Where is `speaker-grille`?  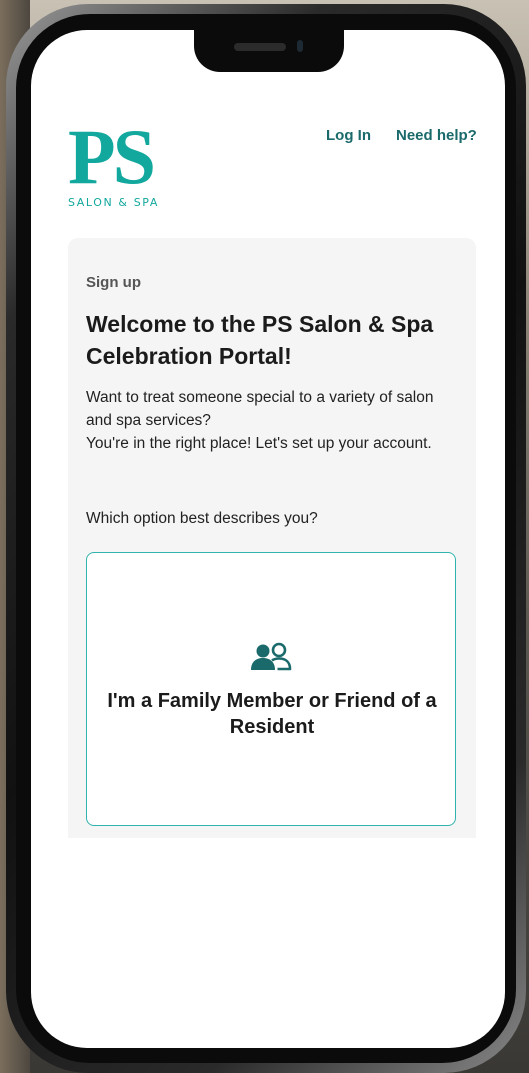
speaker-grille is located at coordinates (260, 47).